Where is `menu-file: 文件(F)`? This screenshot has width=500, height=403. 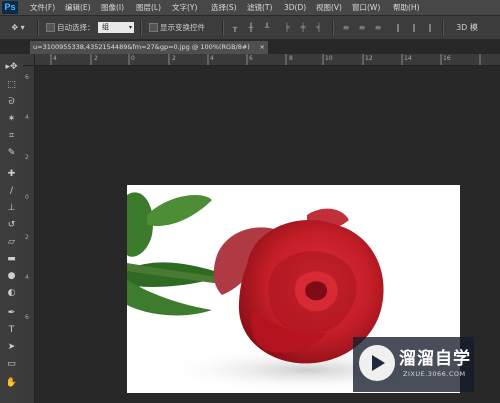 menu-file: 文件(F) is located at coordinates (42, 7).